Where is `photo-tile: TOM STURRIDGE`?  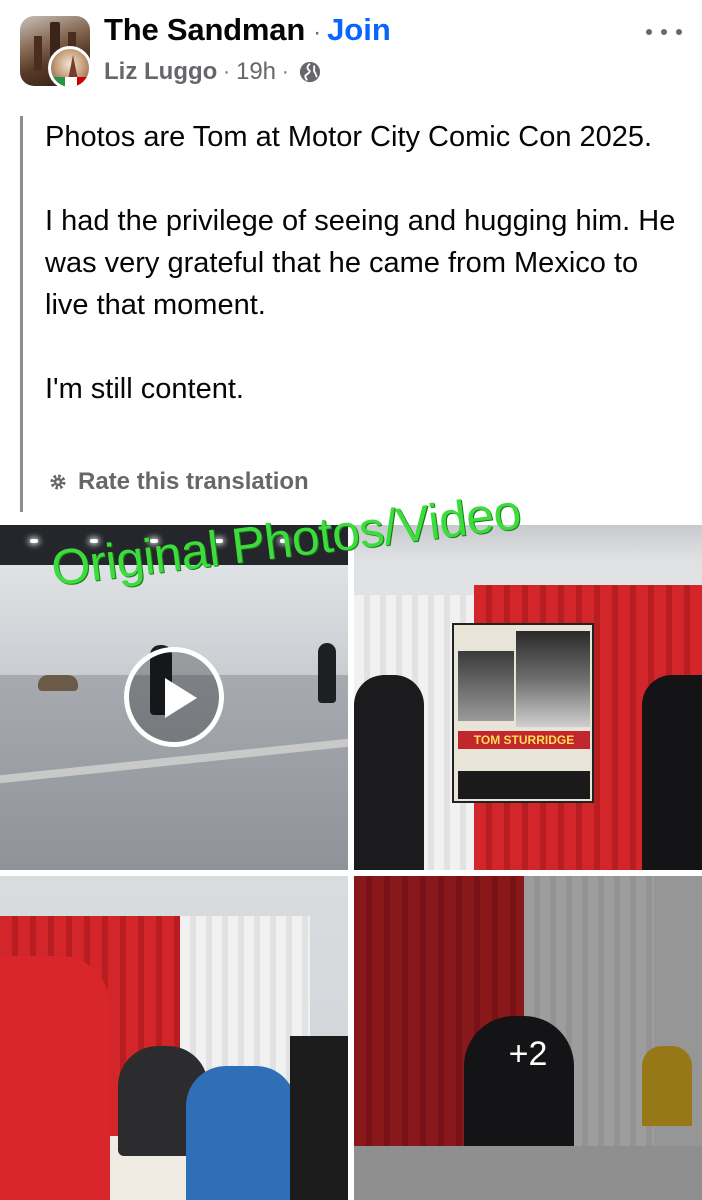 photo-tile: TOM STURRIDGE is located at coordinates (528, 697).